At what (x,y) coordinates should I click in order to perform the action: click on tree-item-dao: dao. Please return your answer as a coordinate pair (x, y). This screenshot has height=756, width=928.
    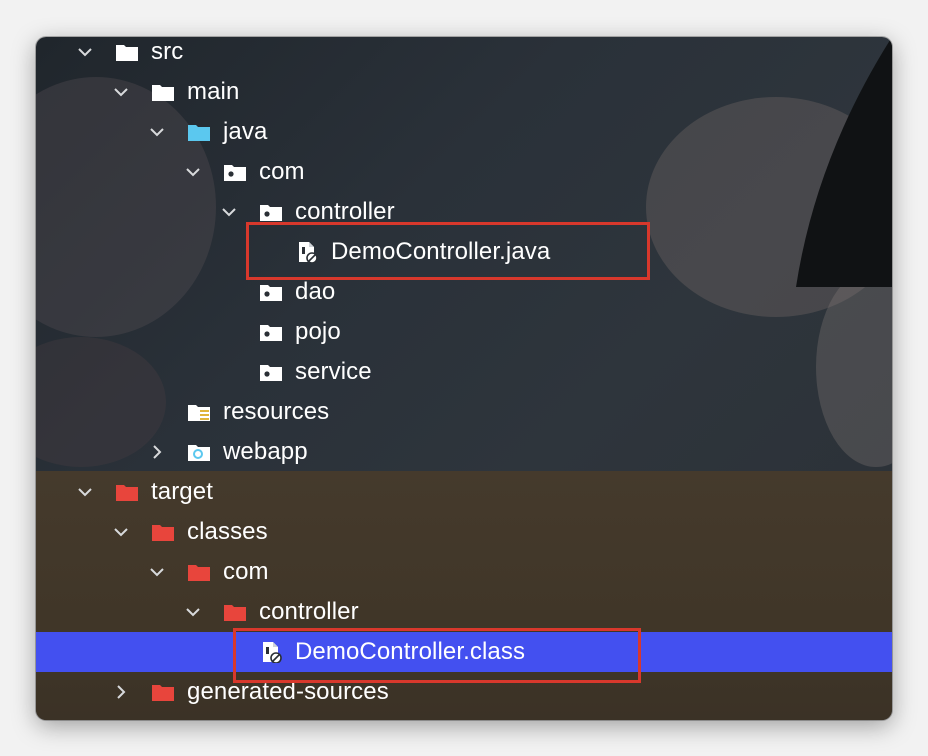
    Looking at the image, I should click on (464, 292).